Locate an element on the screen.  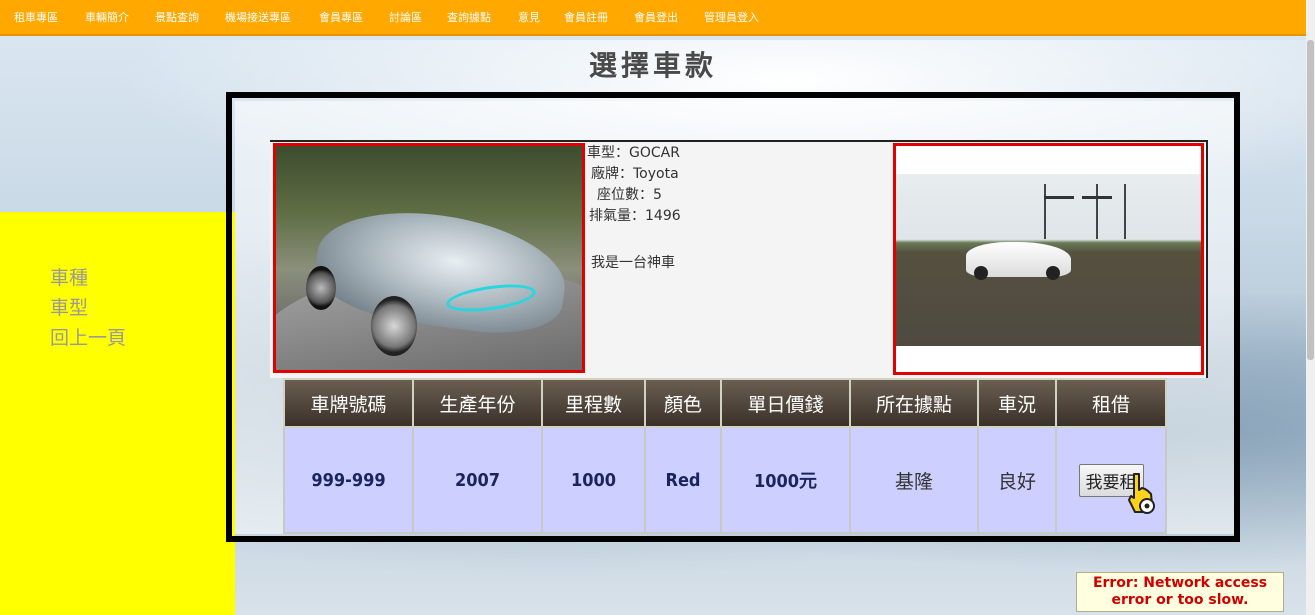
cell-year: 2007 is located at coordinates (477, 480).